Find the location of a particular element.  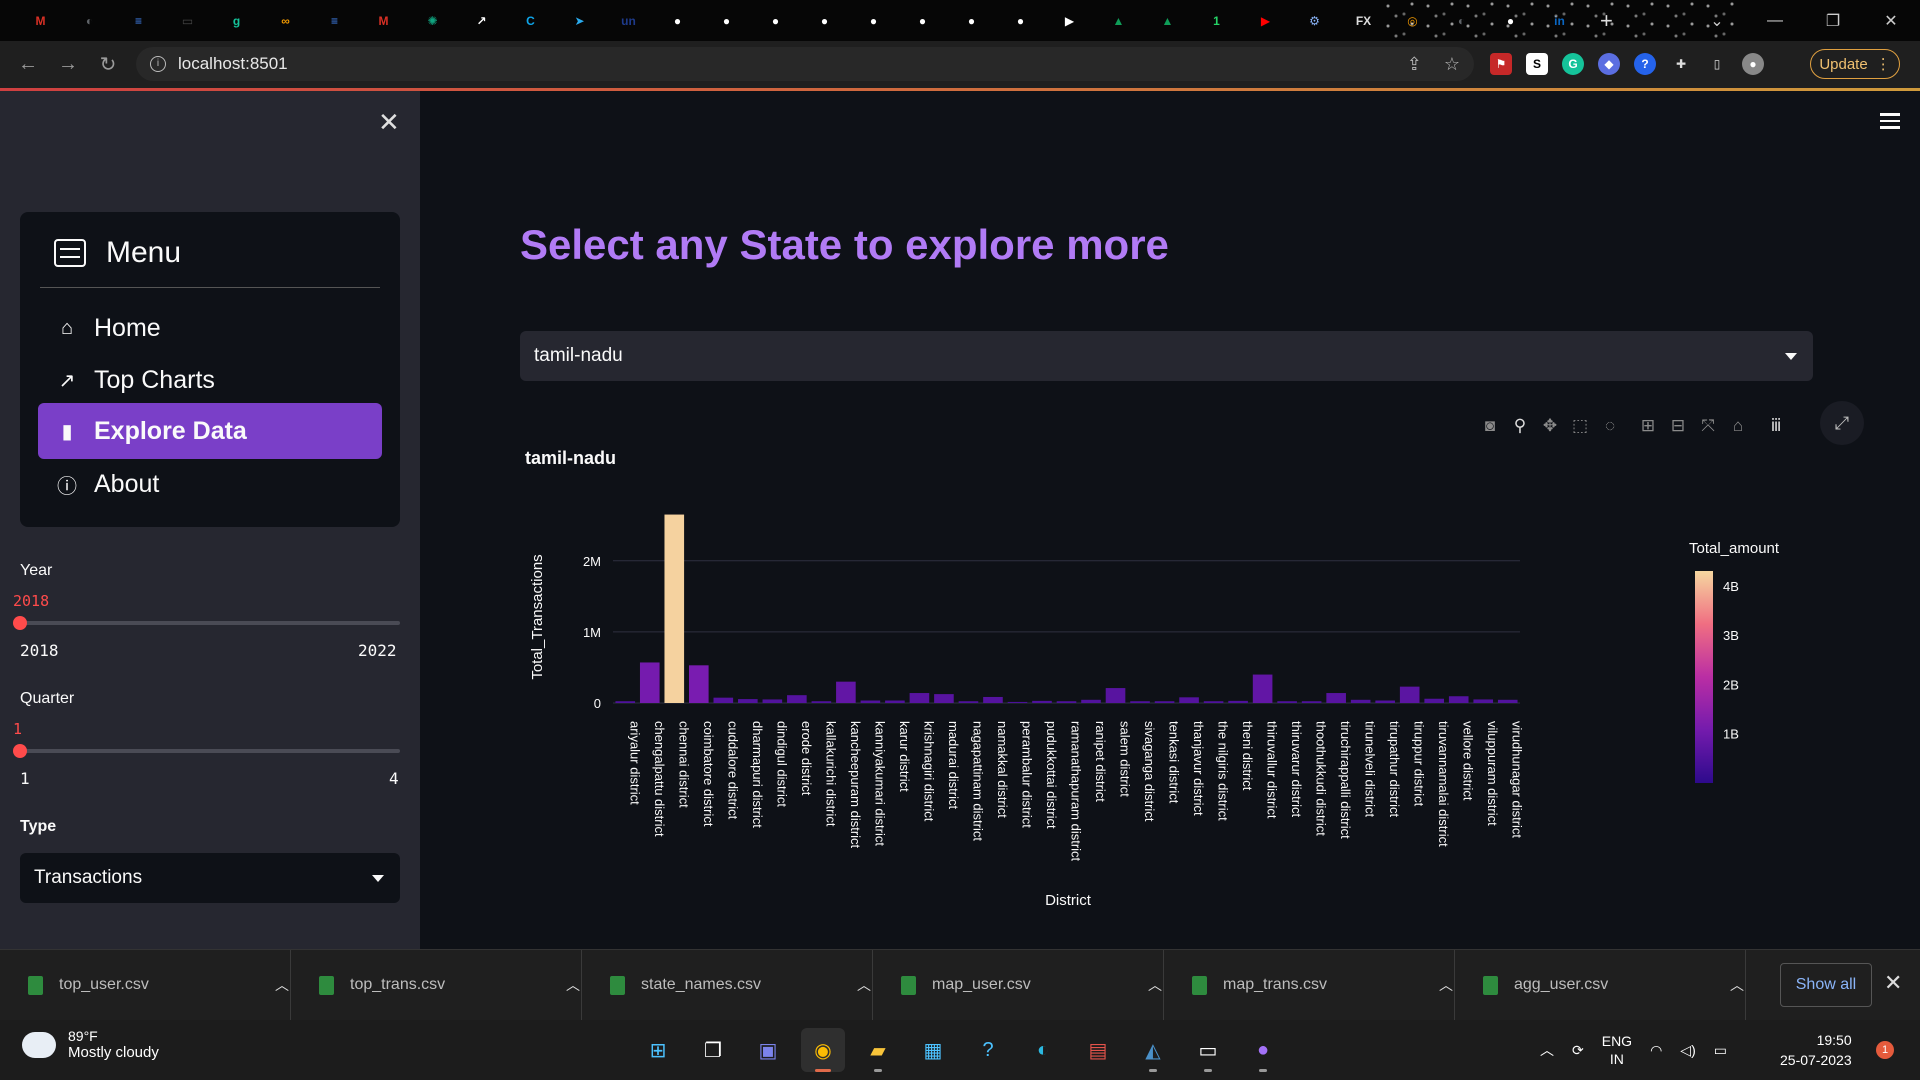

type-select: Transactions is located at coordinates (210, 878).